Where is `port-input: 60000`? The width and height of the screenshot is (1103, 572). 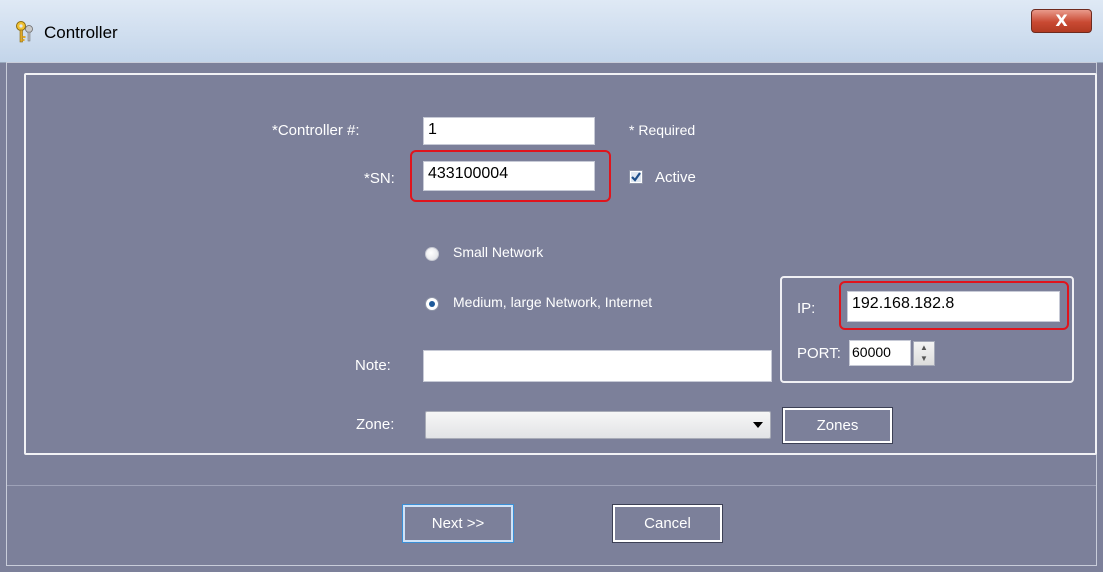 port-input: 60000 is located at coordinates (880, 353).